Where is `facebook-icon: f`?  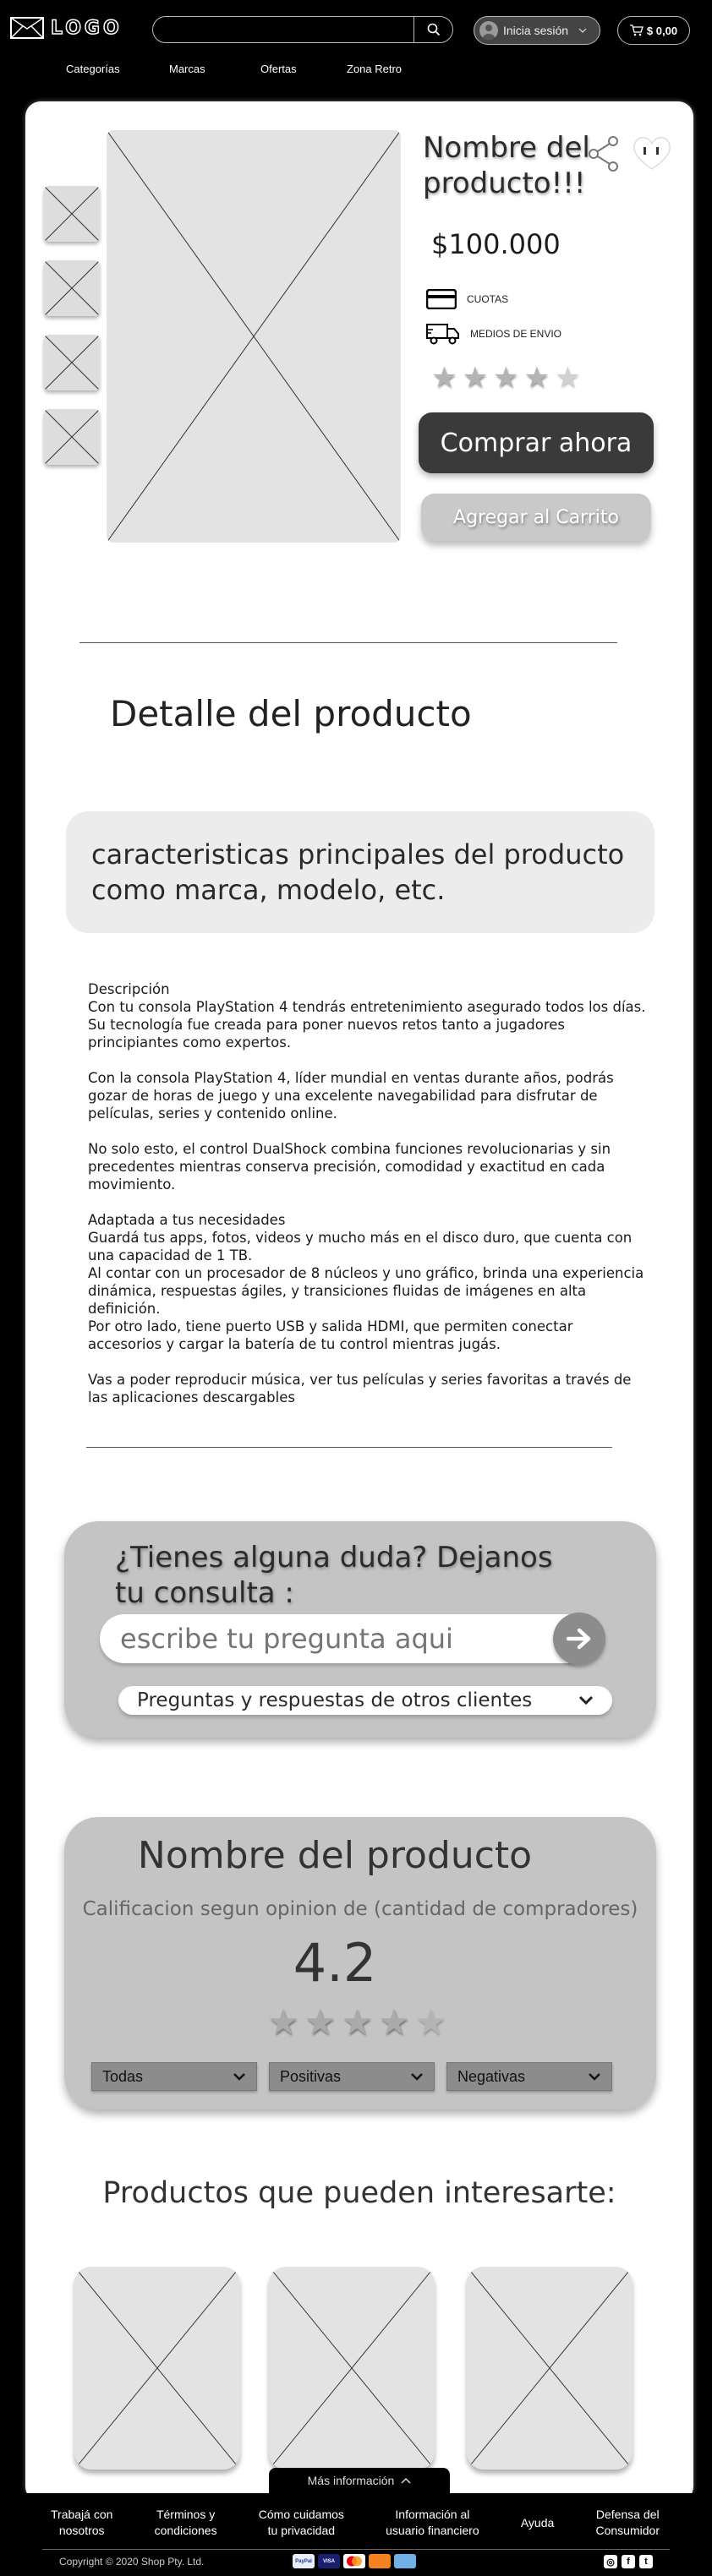 facebook-icon: f is located at coordinates (629, 2561).